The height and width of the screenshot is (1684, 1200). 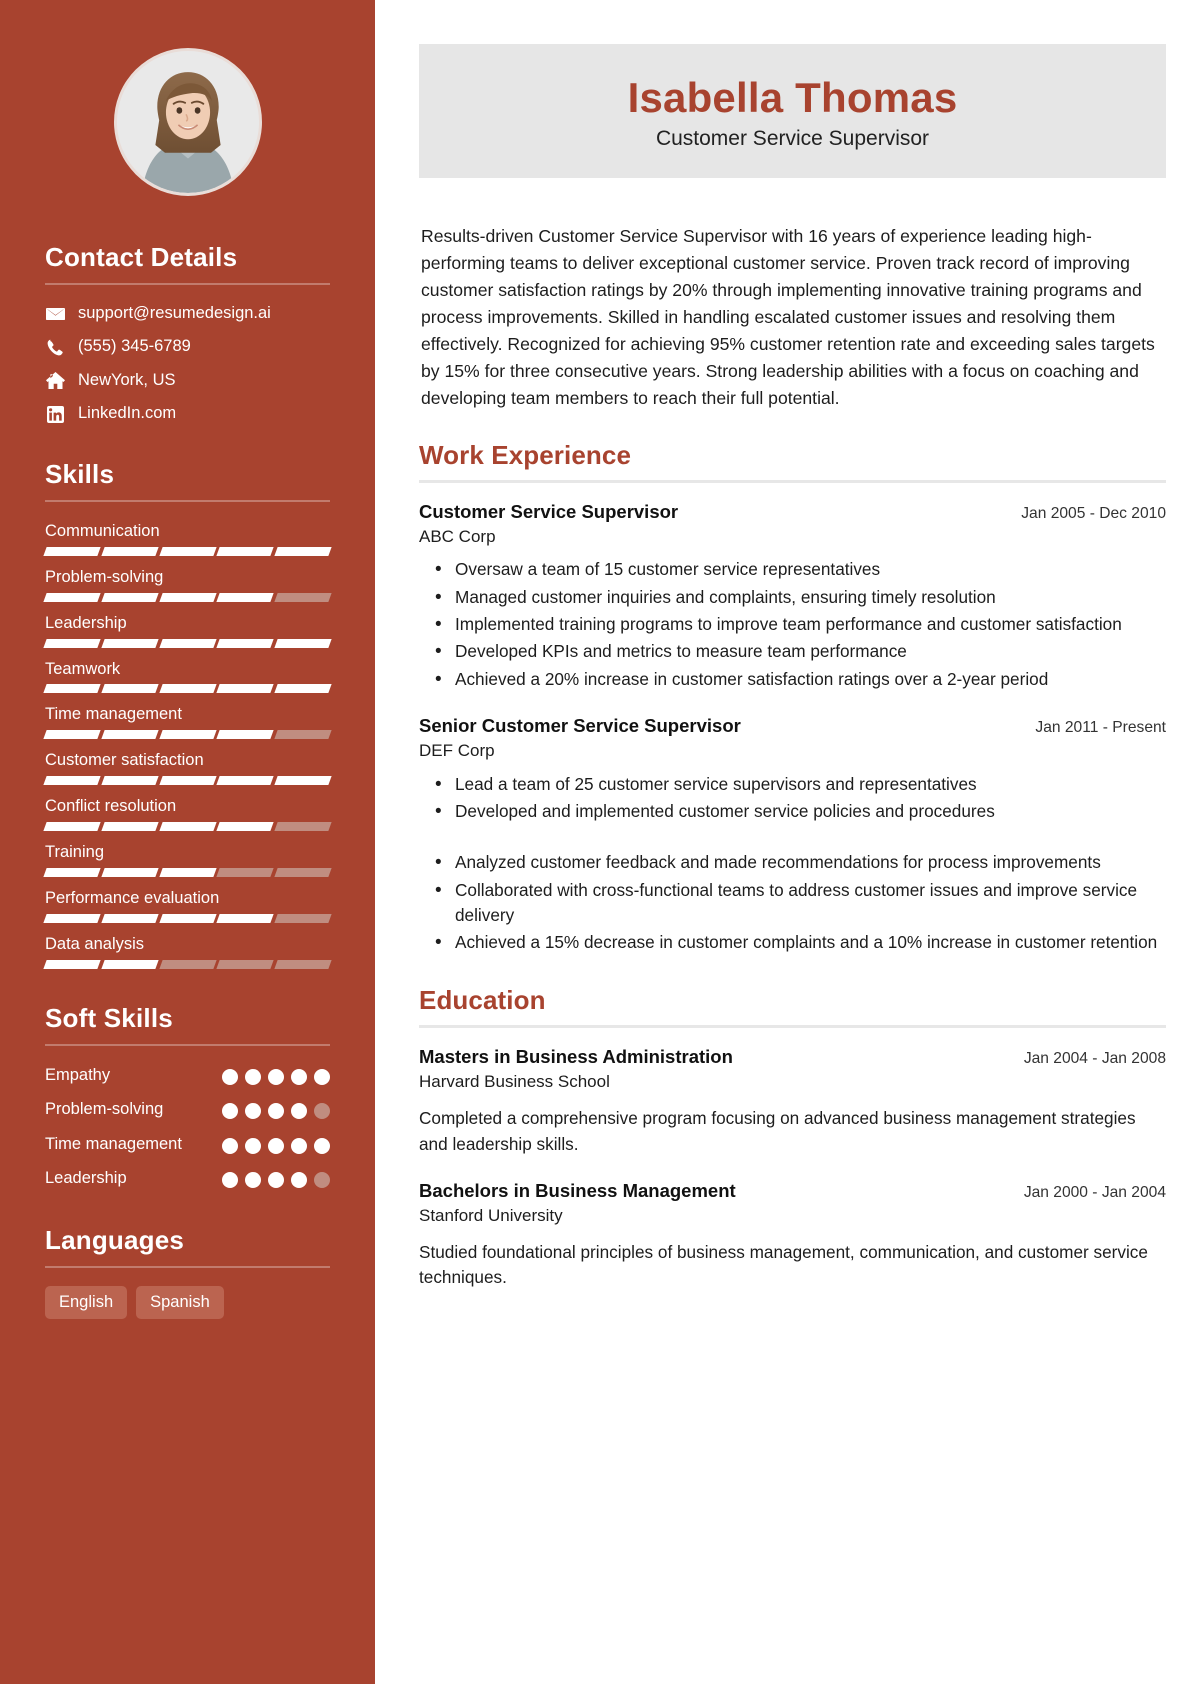 What do you see at coordinates (549, 511) in the screenshot?
I see `work-entry-title: Customer Service Supervisor` at bounding box center [549, 511].